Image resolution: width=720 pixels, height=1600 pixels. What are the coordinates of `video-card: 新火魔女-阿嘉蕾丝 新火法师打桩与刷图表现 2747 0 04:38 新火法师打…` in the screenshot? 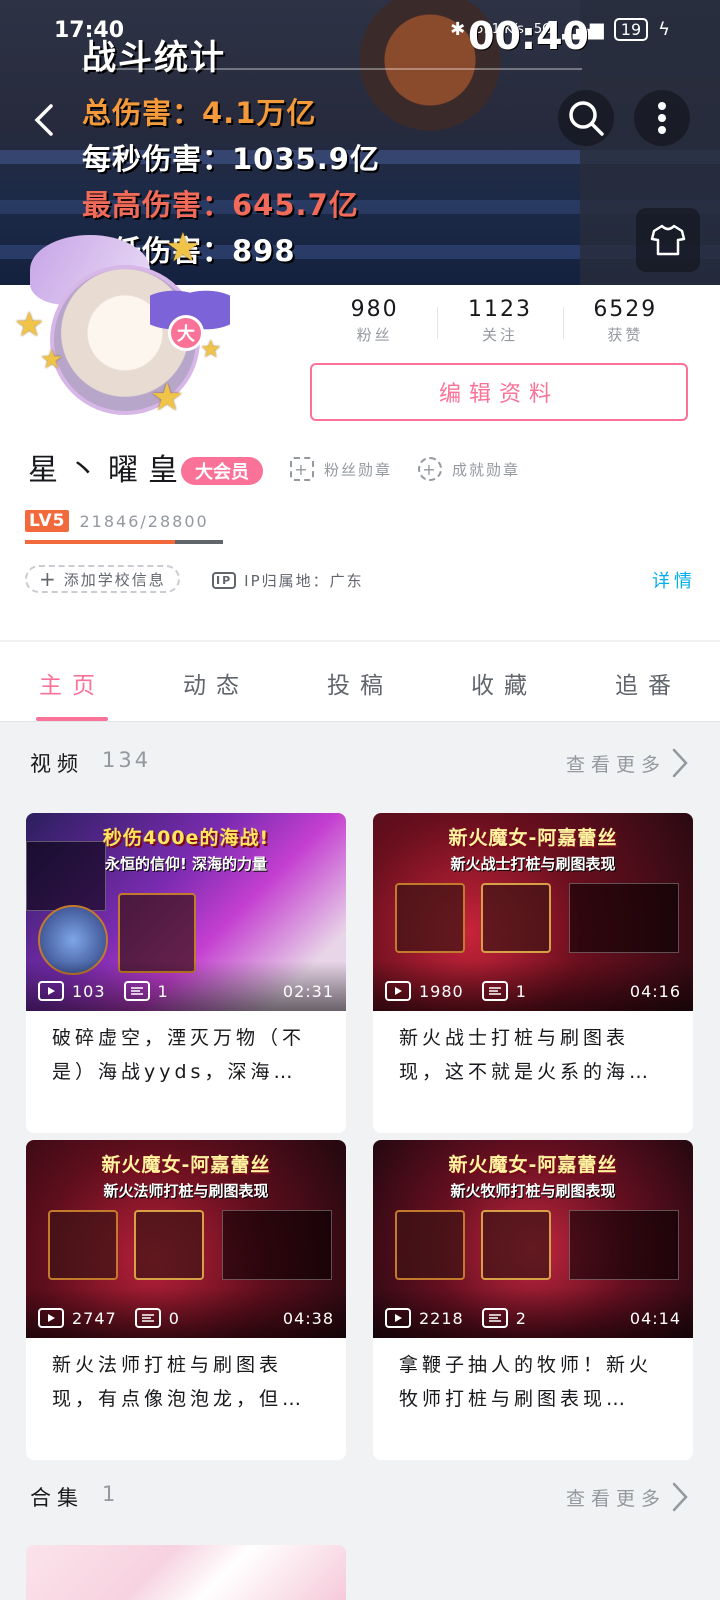 It's located at (186, 1300).